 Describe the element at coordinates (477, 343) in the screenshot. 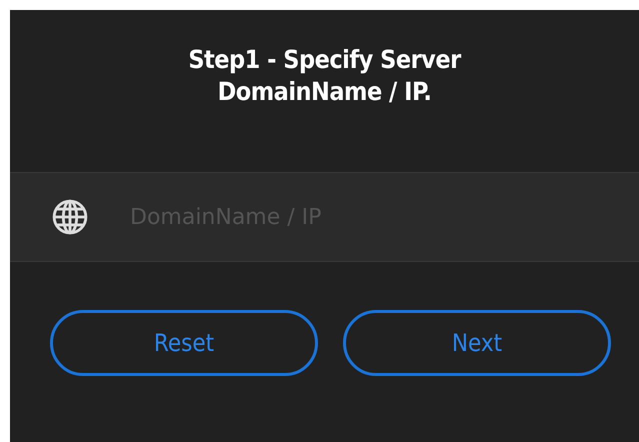

I see `action-button: Next` at that location.